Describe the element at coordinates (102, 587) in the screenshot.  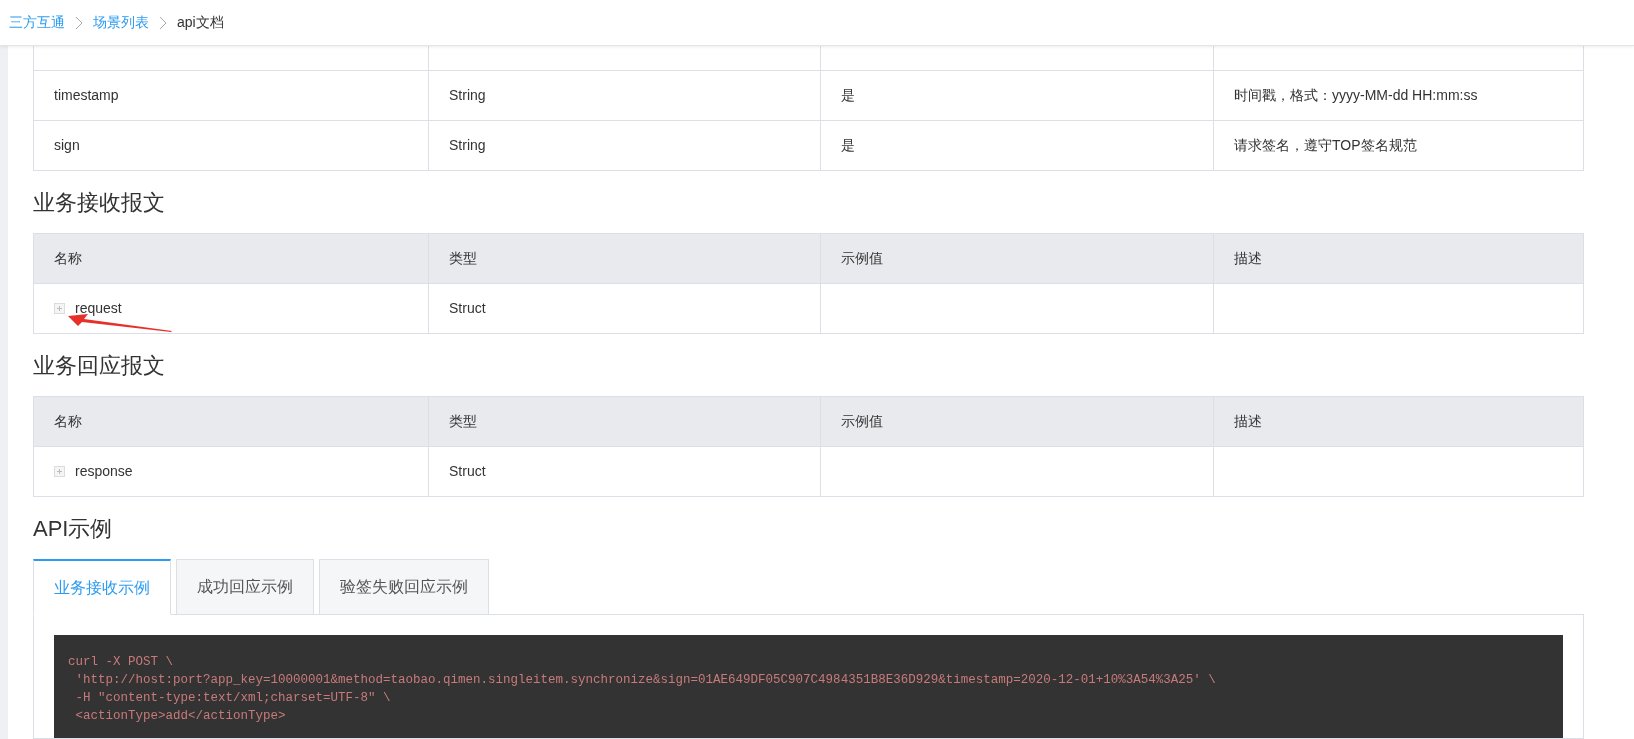
I see `tab: 业务接收示例` at that location.